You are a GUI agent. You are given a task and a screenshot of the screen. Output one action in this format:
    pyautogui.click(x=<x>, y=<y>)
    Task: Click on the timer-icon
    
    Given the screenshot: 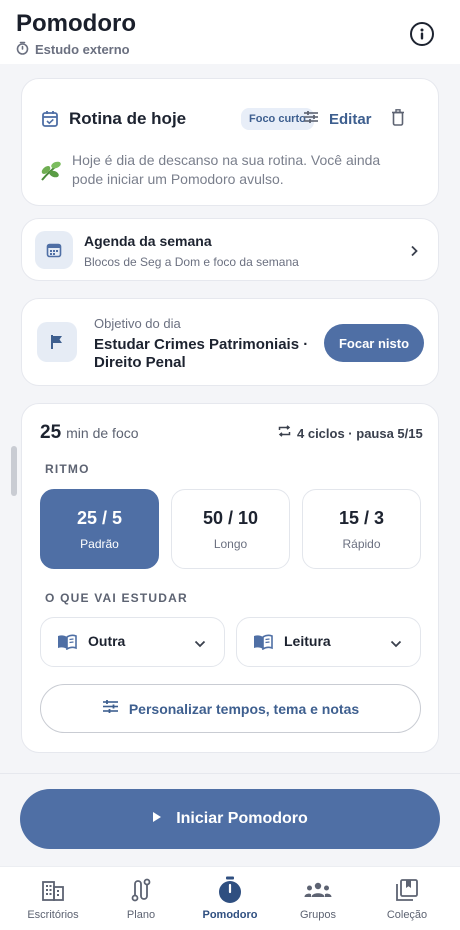 What is the action you would take?
    pyautogui.click(x=230, y=889)
    